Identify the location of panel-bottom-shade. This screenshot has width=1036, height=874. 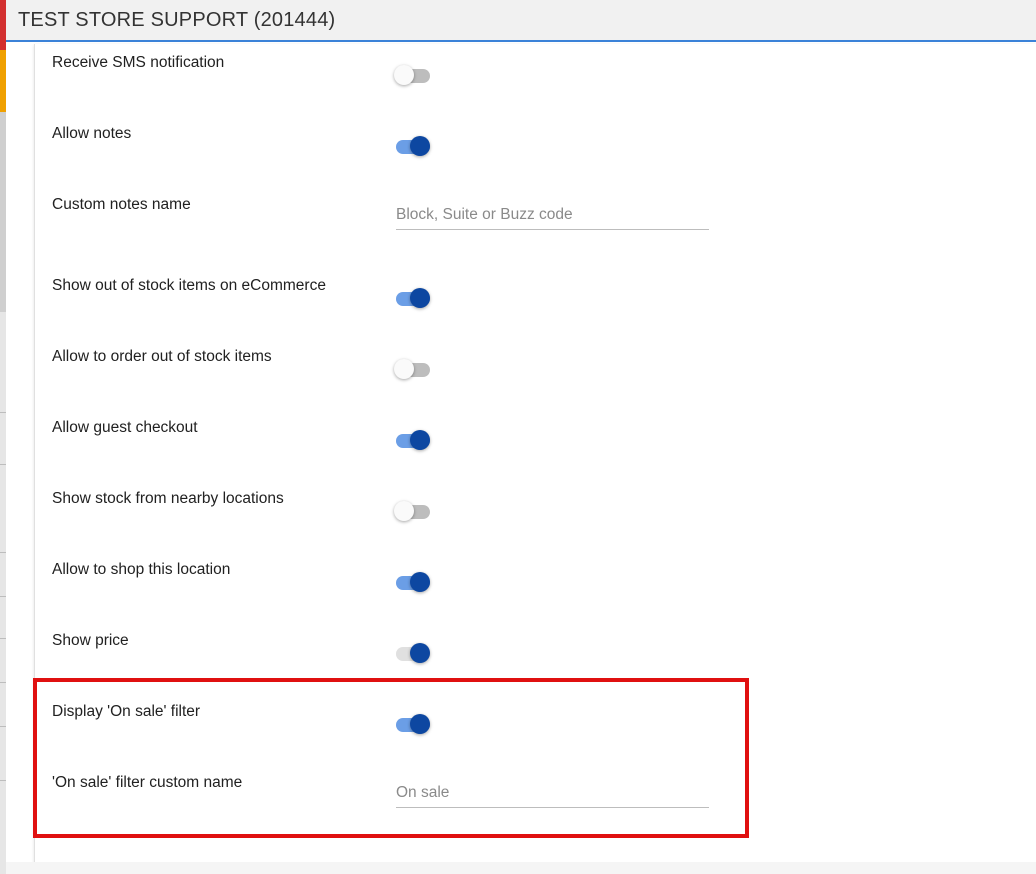
(521, 868).